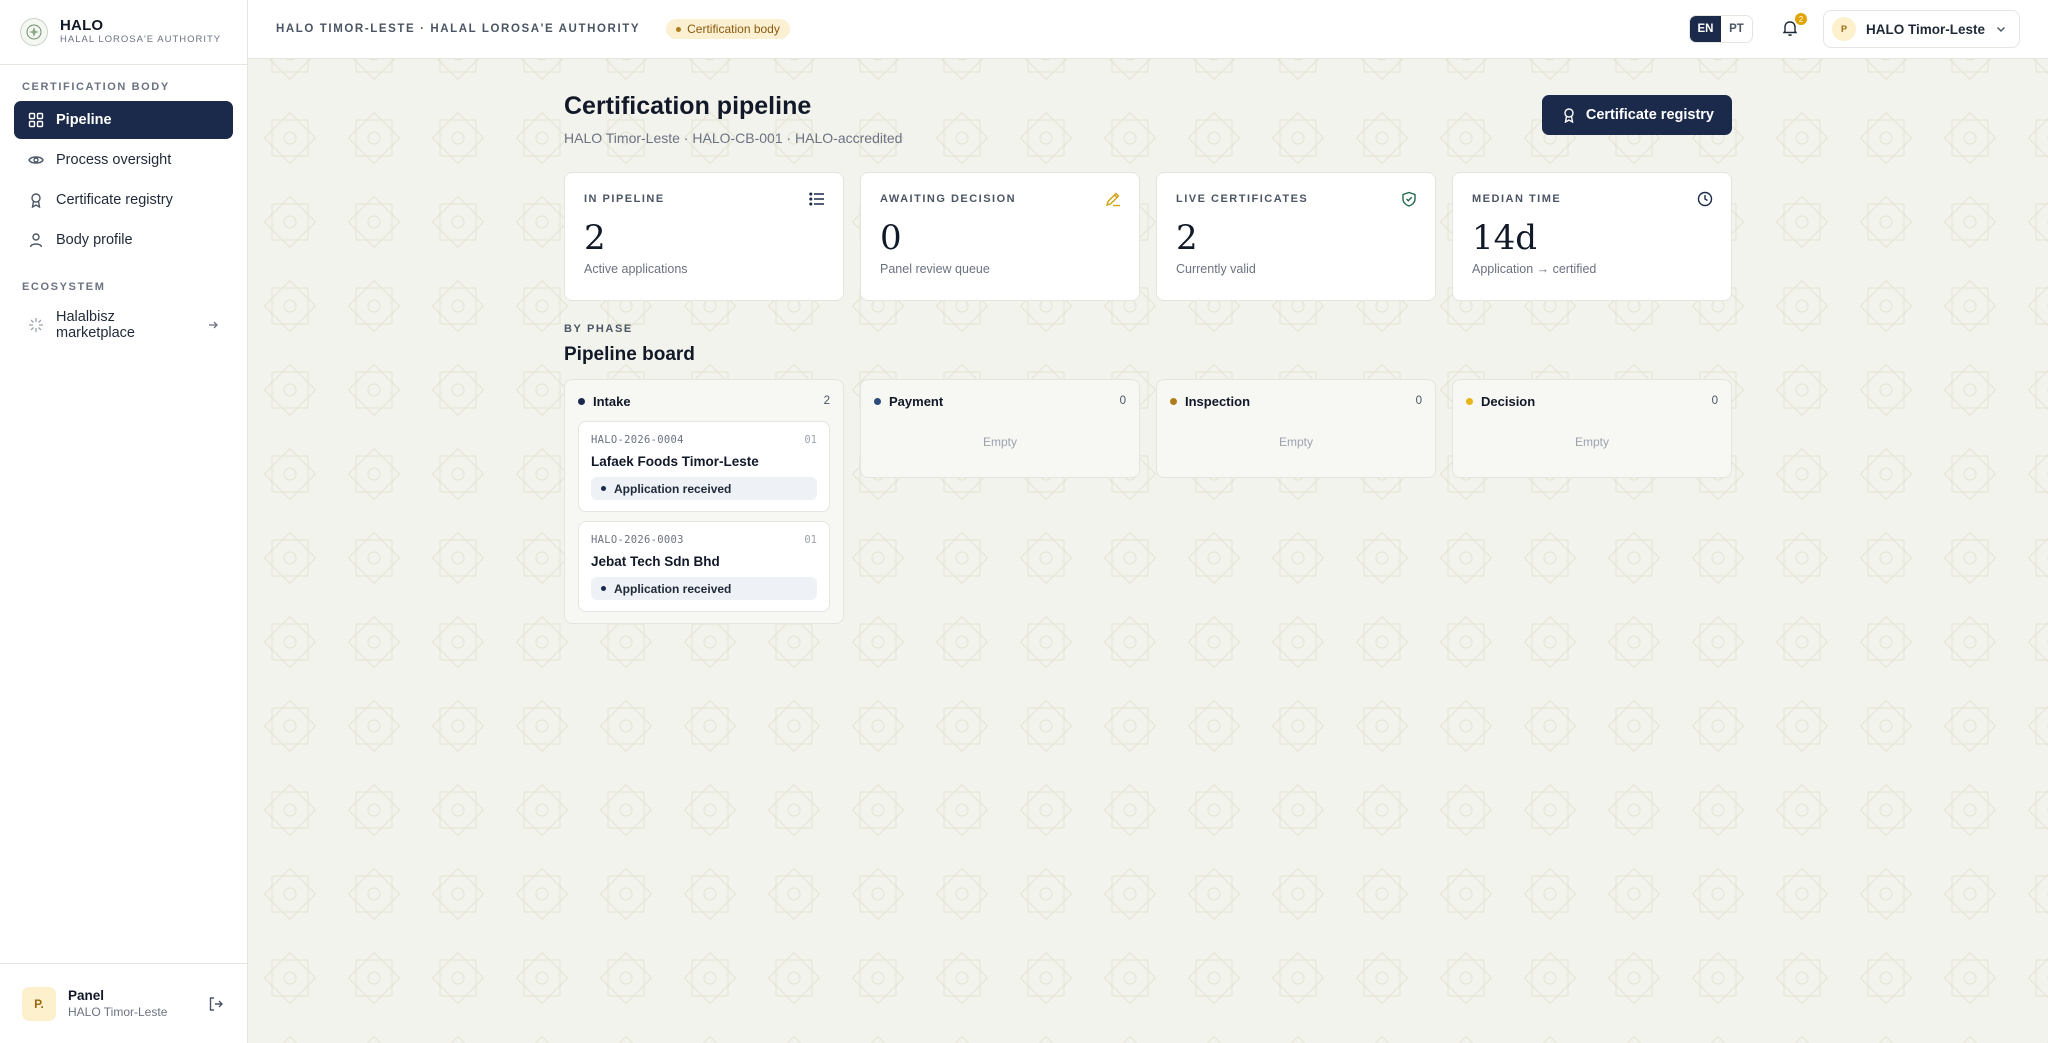 This screenshot has height=1043, width=2048. Describe the element at coordinates (935, 269) in the screenshot. I see `stat-caption: Panel review queue` at that location.